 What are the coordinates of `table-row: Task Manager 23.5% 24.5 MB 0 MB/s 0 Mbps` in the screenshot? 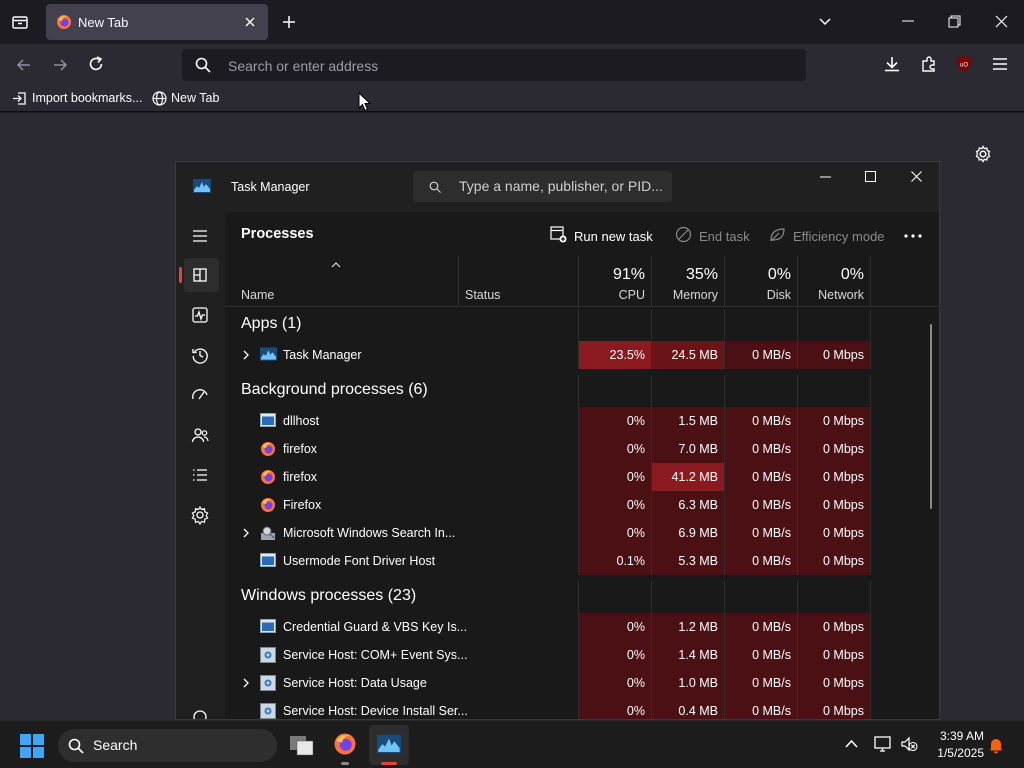 It's located at (582, 355).